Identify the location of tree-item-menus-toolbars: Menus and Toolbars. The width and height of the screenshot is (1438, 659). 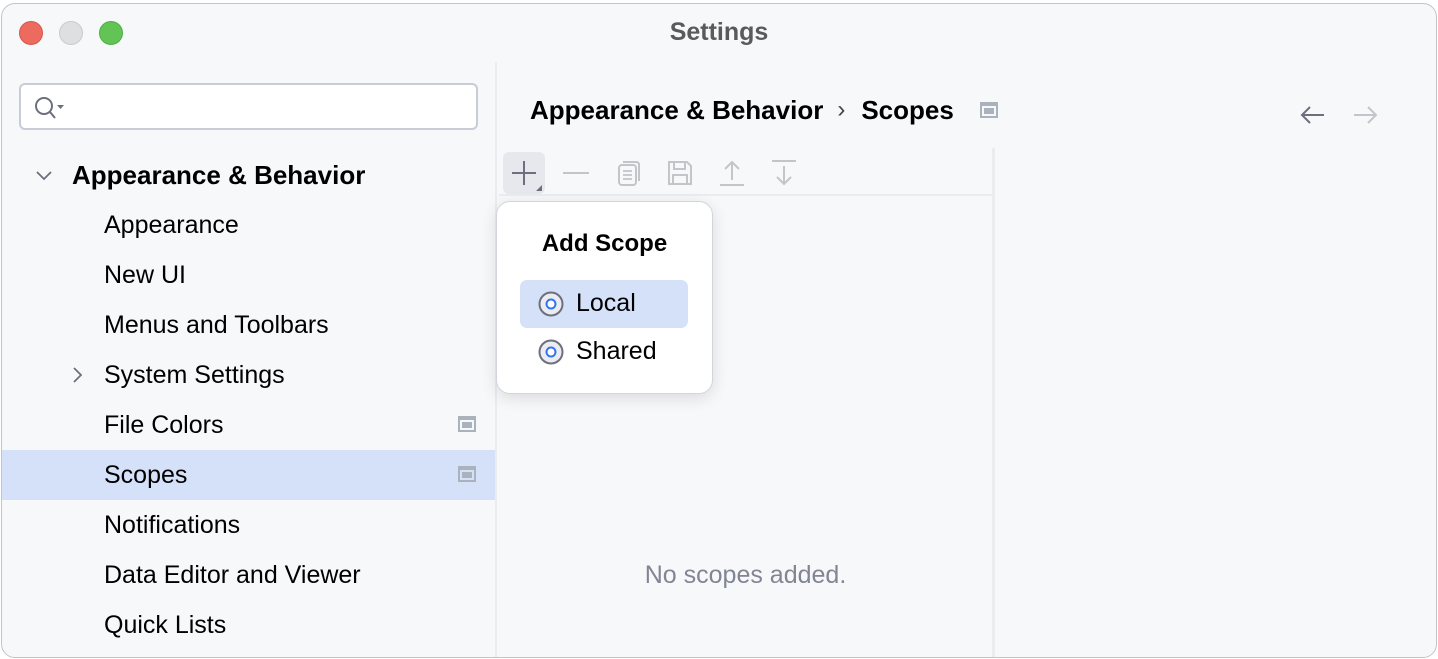
(248, 325).